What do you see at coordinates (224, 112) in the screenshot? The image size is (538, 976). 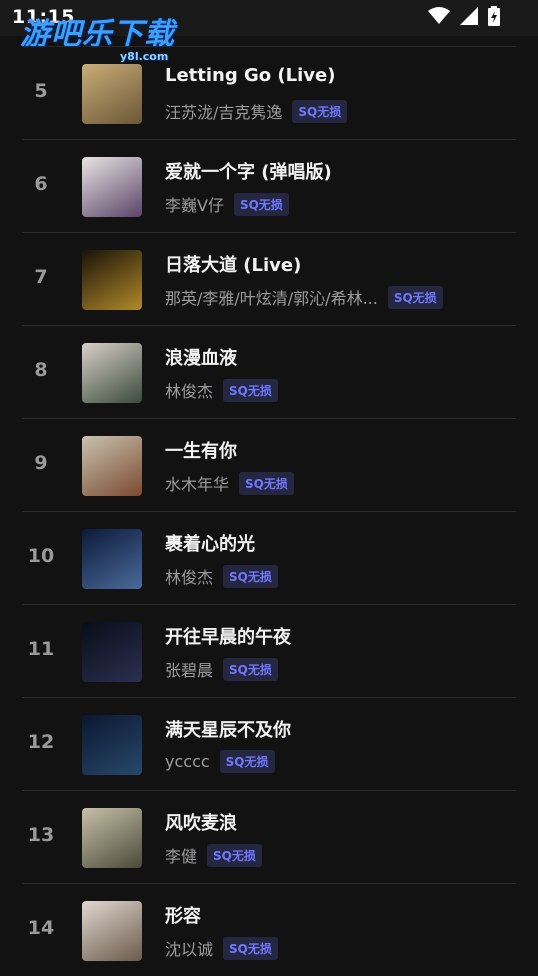 I see `song-artist: 汪苏泷/吉克隽逸` at bounding box center [224, 112].